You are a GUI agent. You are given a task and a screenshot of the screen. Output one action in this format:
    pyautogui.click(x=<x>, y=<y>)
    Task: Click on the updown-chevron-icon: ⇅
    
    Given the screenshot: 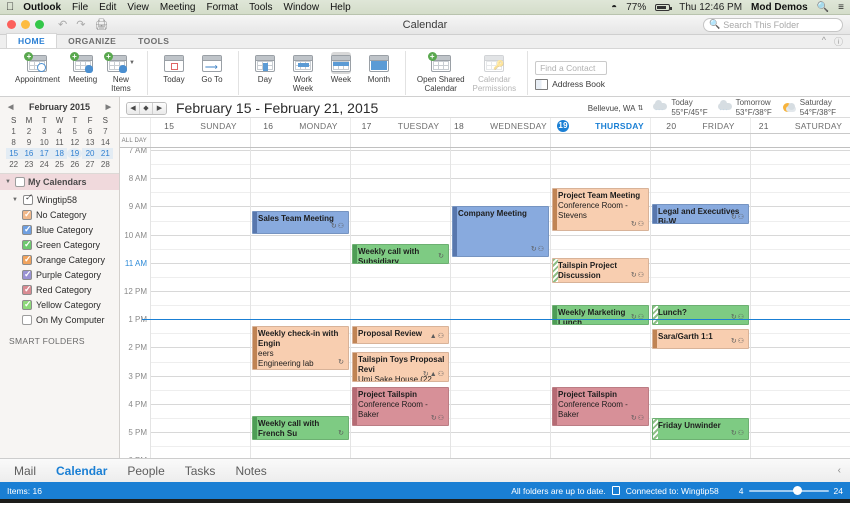 What is the action you would take?
    pyautogui.click(x=641, y=108)
    